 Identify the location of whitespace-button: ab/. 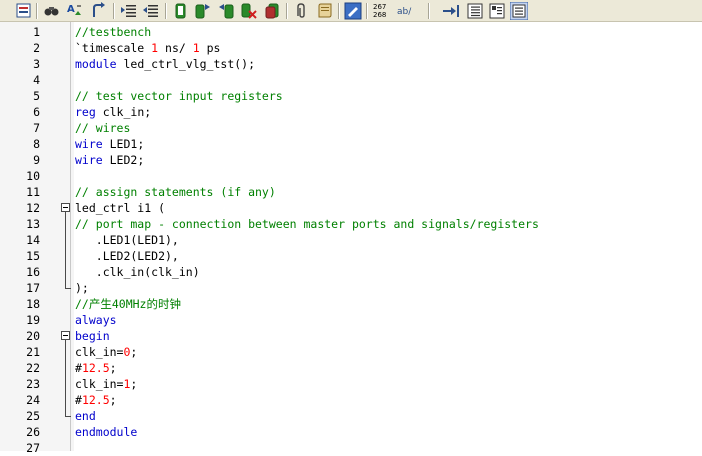
(405, 10).